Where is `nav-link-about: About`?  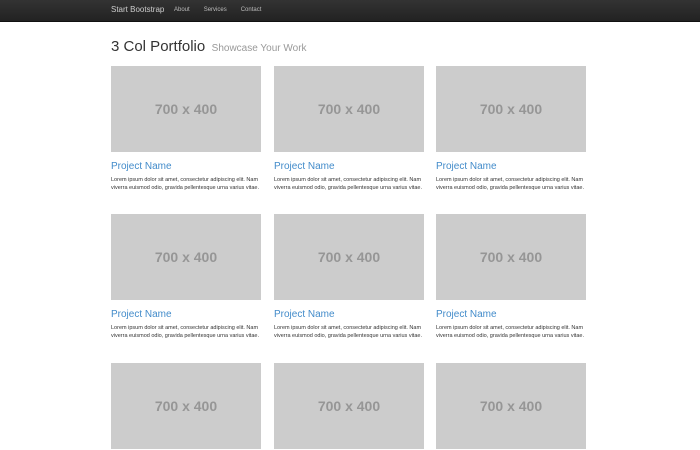 nav-link-about: About is located at coordinates (182, 10).